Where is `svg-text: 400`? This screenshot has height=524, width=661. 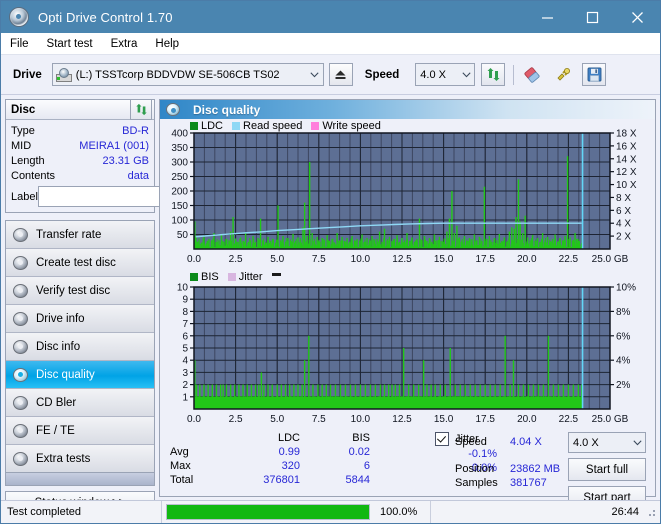 svg-text: 400 is located at coordinates (179, 134).